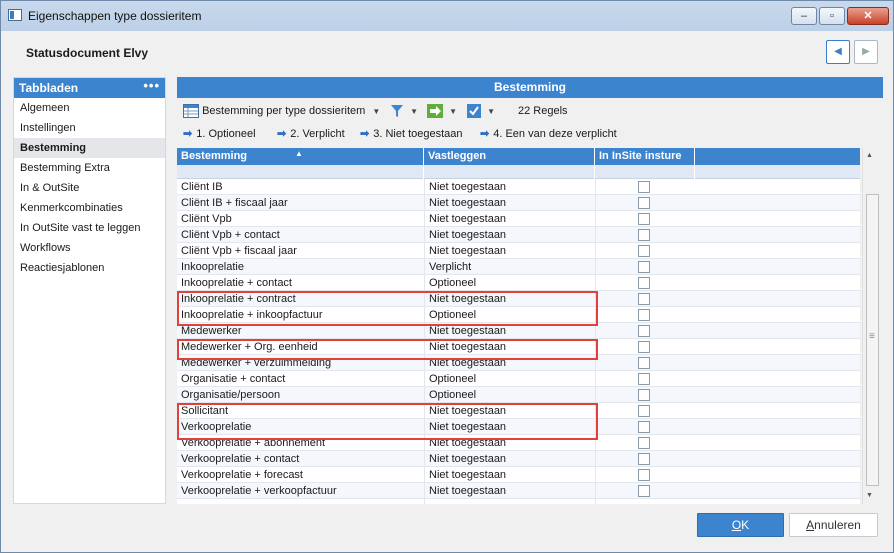 The height and width of the screenshot is (553, 894). I want to click on cell-bestemming: Organisatie/persoon, so click(231, 395).